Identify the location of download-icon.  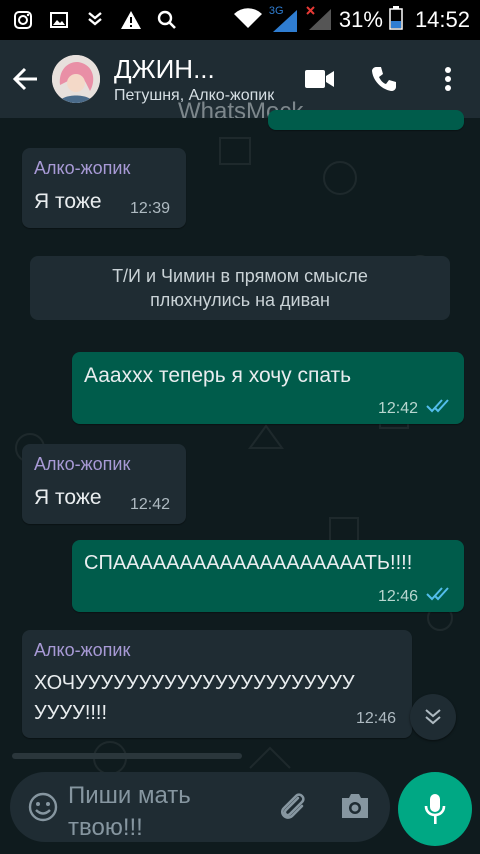
(95, 20).